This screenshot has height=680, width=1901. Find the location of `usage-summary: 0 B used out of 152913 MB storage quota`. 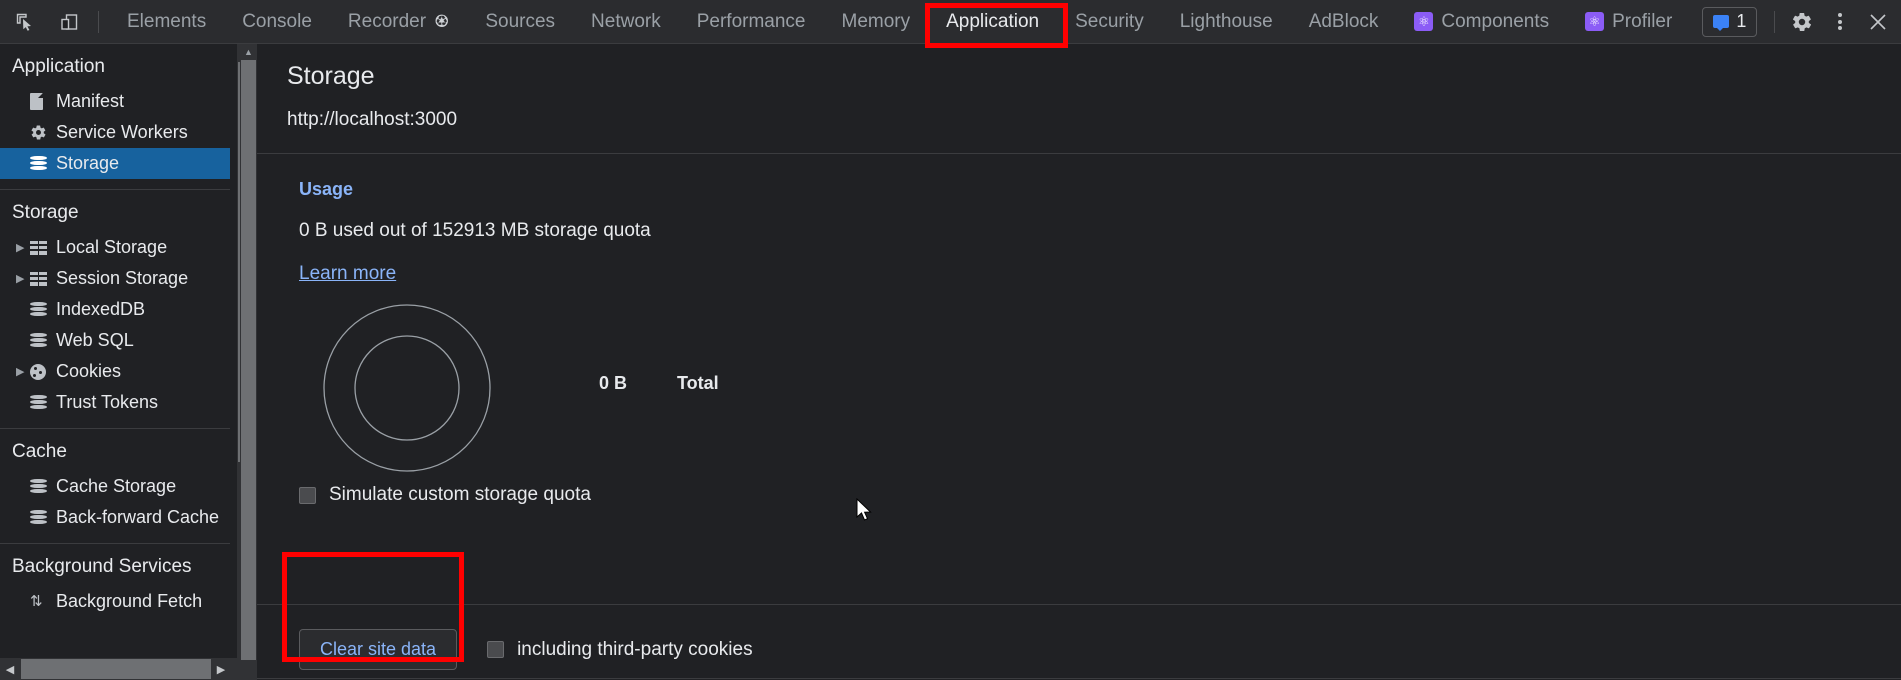

usage-summary: 0 B used out of 152913 MB storage quota is located at coordinates (475, 230).